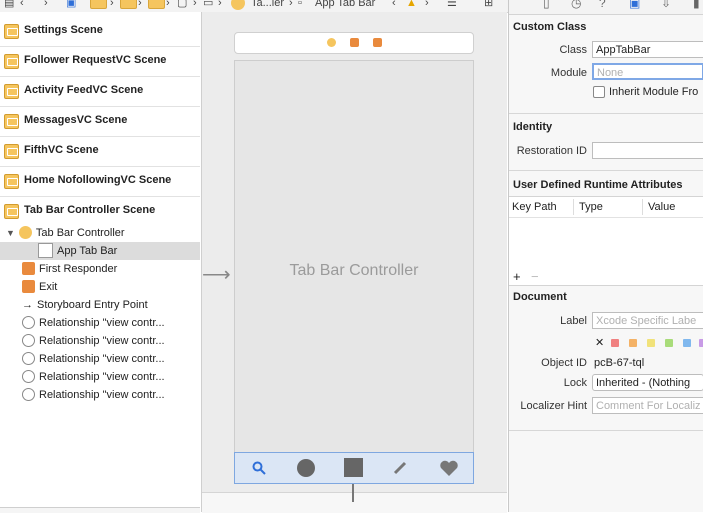 This screenshot has height=513, width=703. I want to click on restoration-id-field, so click(647, 150).